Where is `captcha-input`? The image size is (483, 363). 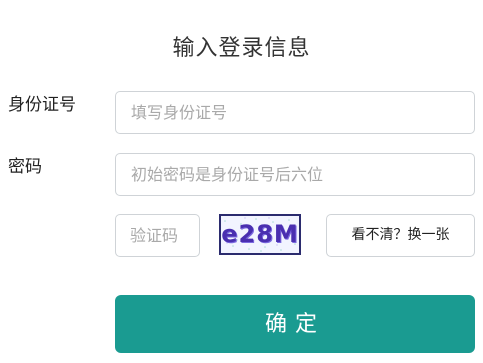 captcha-input is located at coordinates (157, 235).